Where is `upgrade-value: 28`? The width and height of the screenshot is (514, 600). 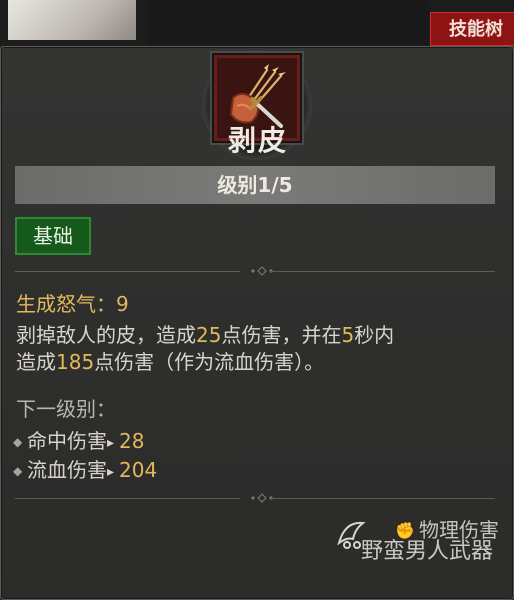 upgrade-value: 28 is located at coordinates (132, 441).